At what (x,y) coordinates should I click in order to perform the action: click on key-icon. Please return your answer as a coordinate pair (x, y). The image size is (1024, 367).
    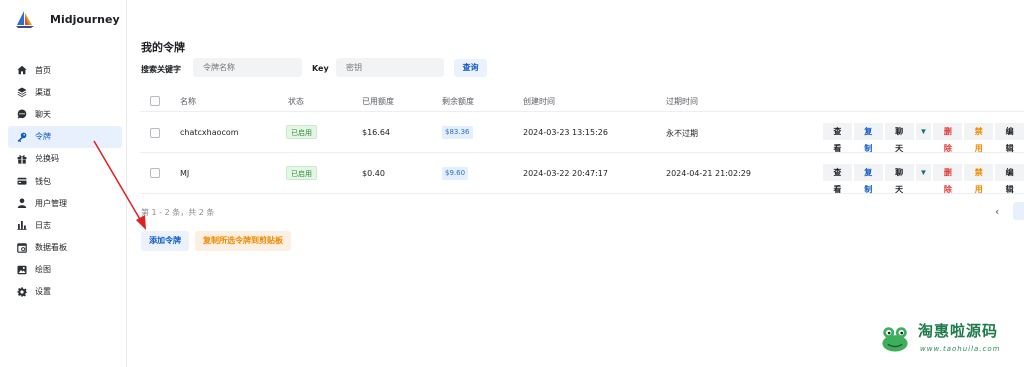
    Looking at the image, I should click on (22, 137).